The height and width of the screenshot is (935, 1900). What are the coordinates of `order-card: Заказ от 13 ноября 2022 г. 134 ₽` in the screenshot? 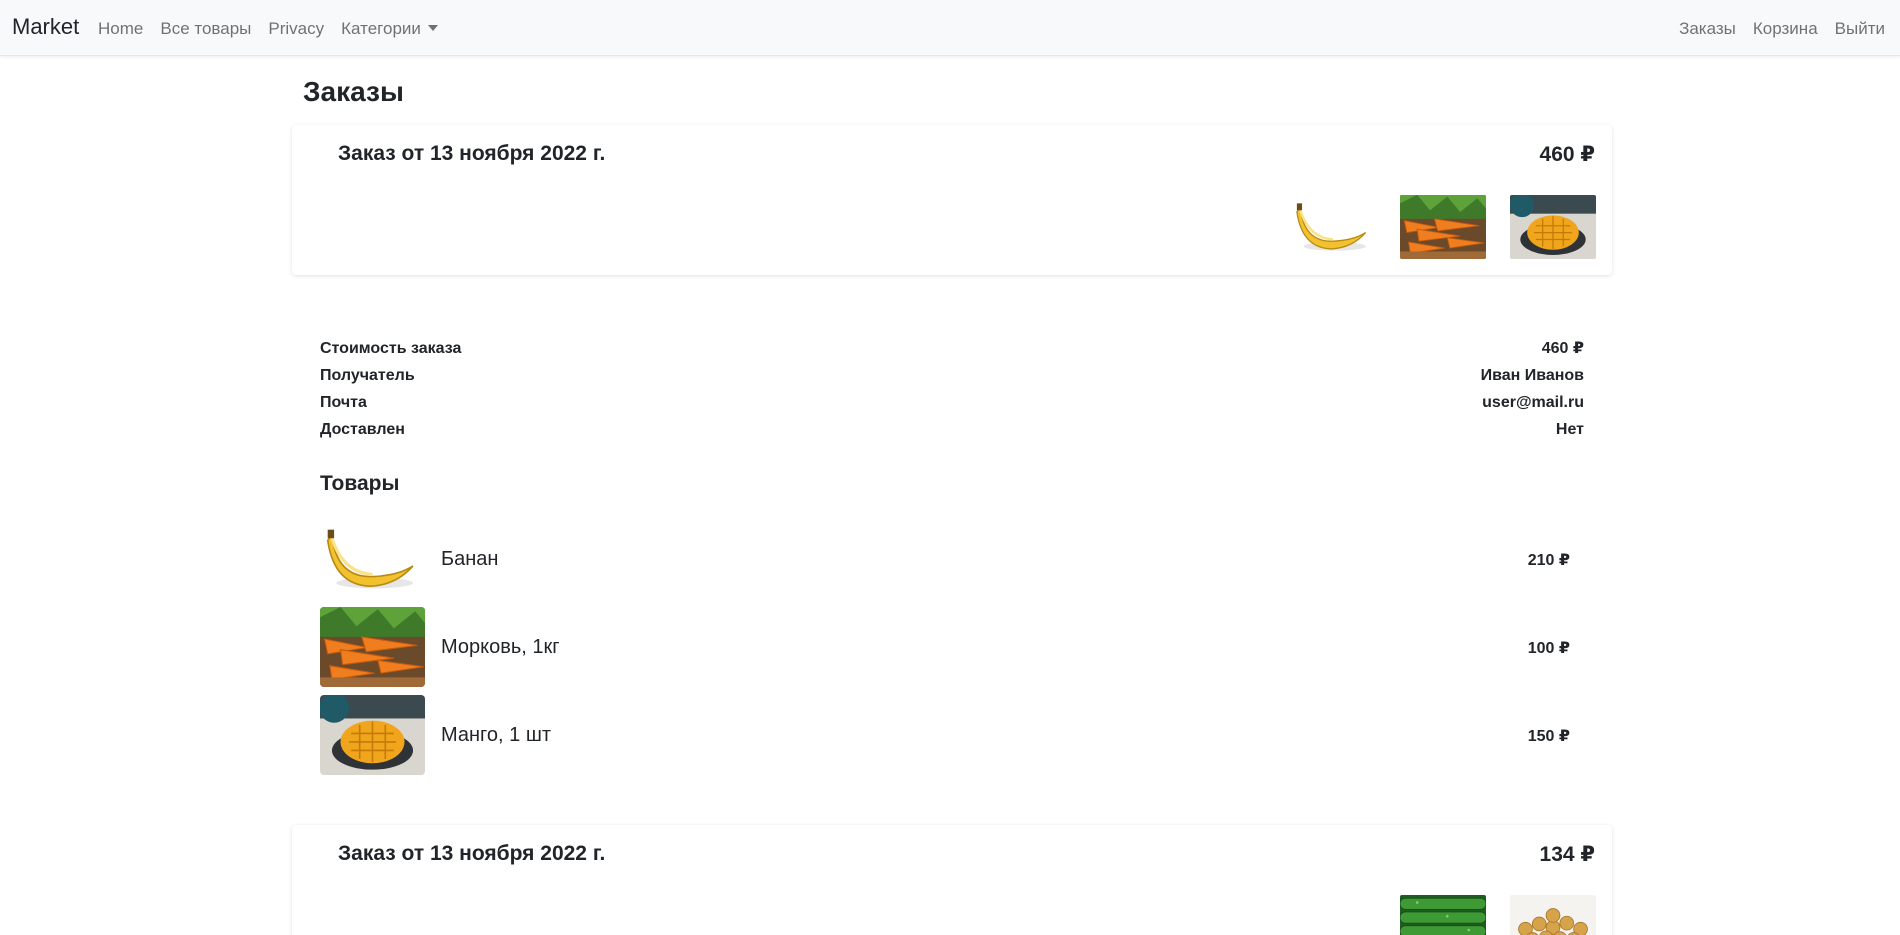 It's located at (952, 880).